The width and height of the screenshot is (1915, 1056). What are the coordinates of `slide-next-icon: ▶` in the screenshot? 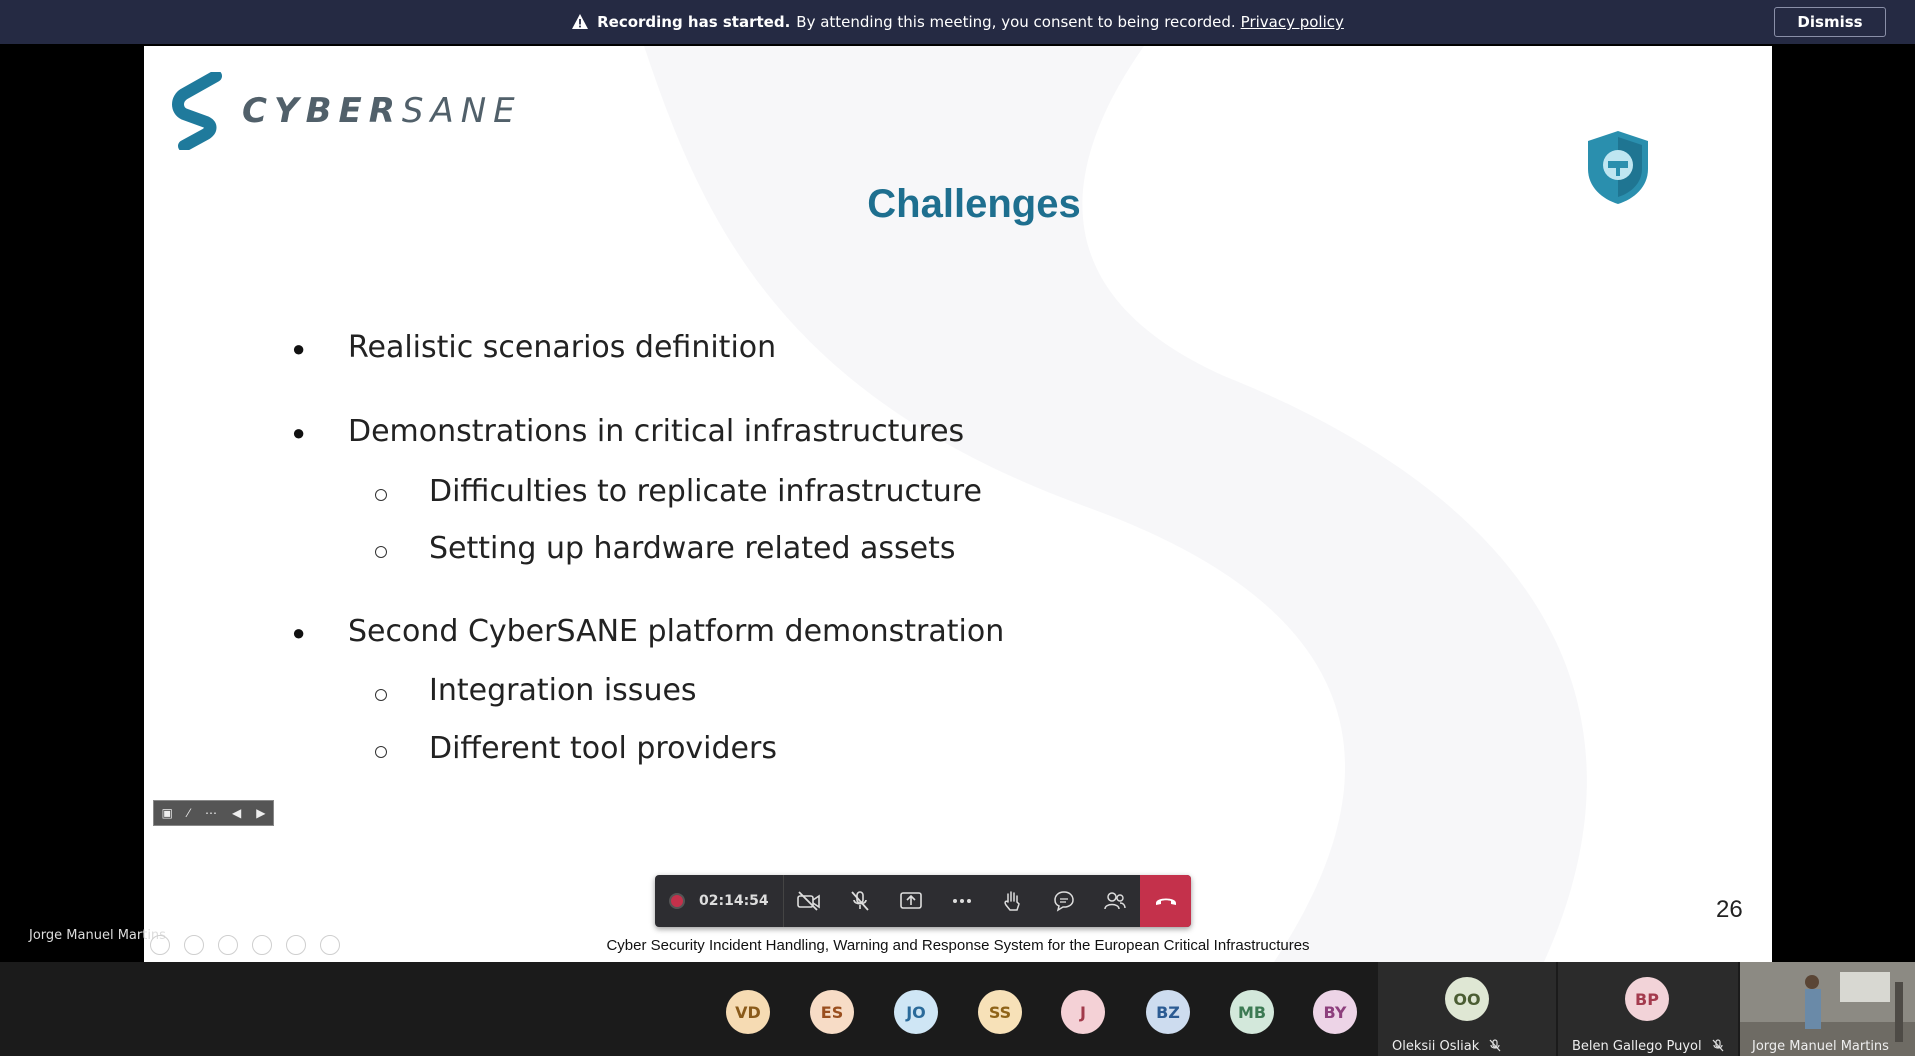 It's located at (260, 813).